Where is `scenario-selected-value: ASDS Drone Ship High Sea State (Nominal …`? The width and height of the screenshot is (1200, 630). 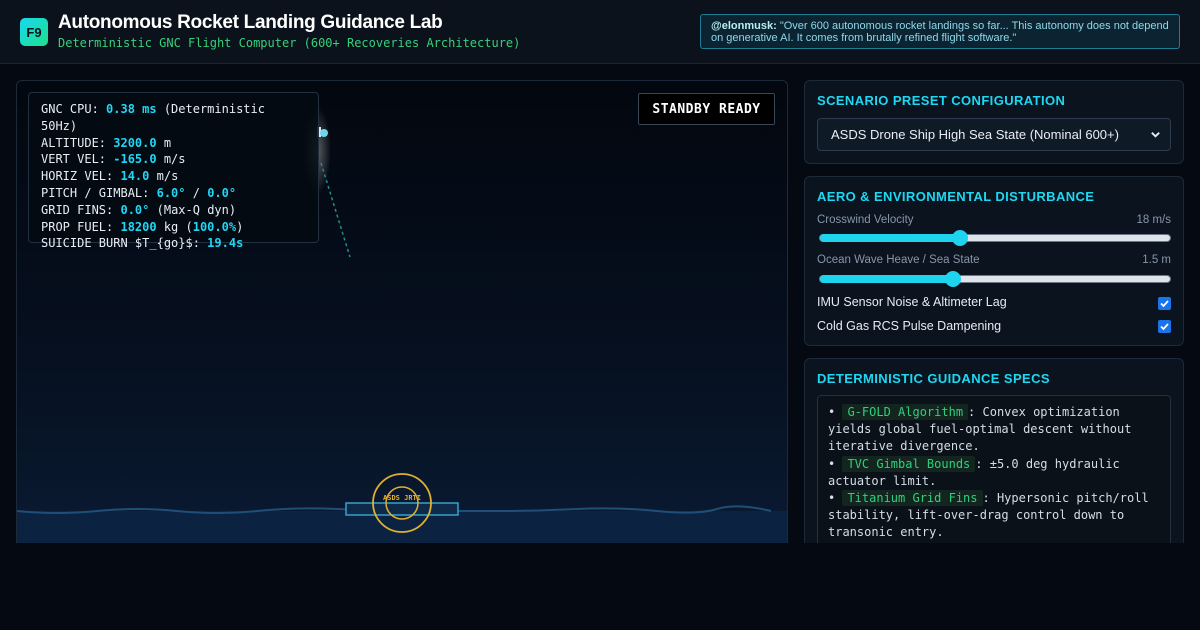
scenario-selected-value: ASDS Drone Ship High Sea State (Nominal … is located at coordinates (975, 134).